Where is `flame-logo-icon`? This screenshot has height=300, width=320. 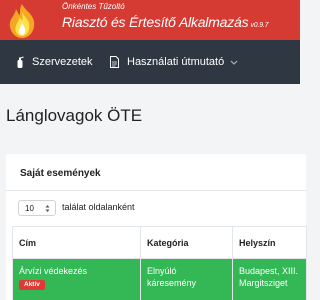
flame-logo-icon is located at coordinates (22, 21).